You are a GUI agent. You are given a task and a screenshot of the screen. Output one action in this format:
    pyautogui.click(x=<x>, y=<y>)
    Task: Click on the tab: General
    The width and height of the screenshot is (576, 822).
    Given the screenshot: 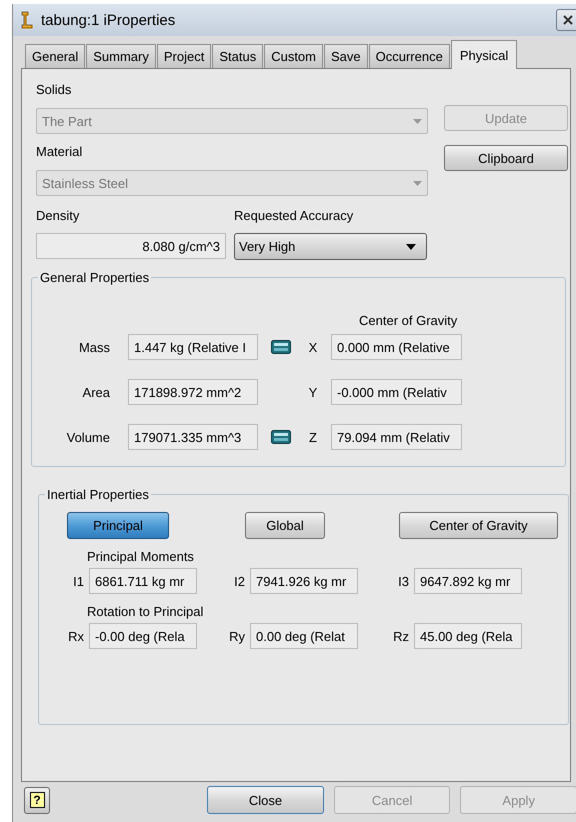 What is the action you would take?
    pyautogui.click(x=55, y=56)
    